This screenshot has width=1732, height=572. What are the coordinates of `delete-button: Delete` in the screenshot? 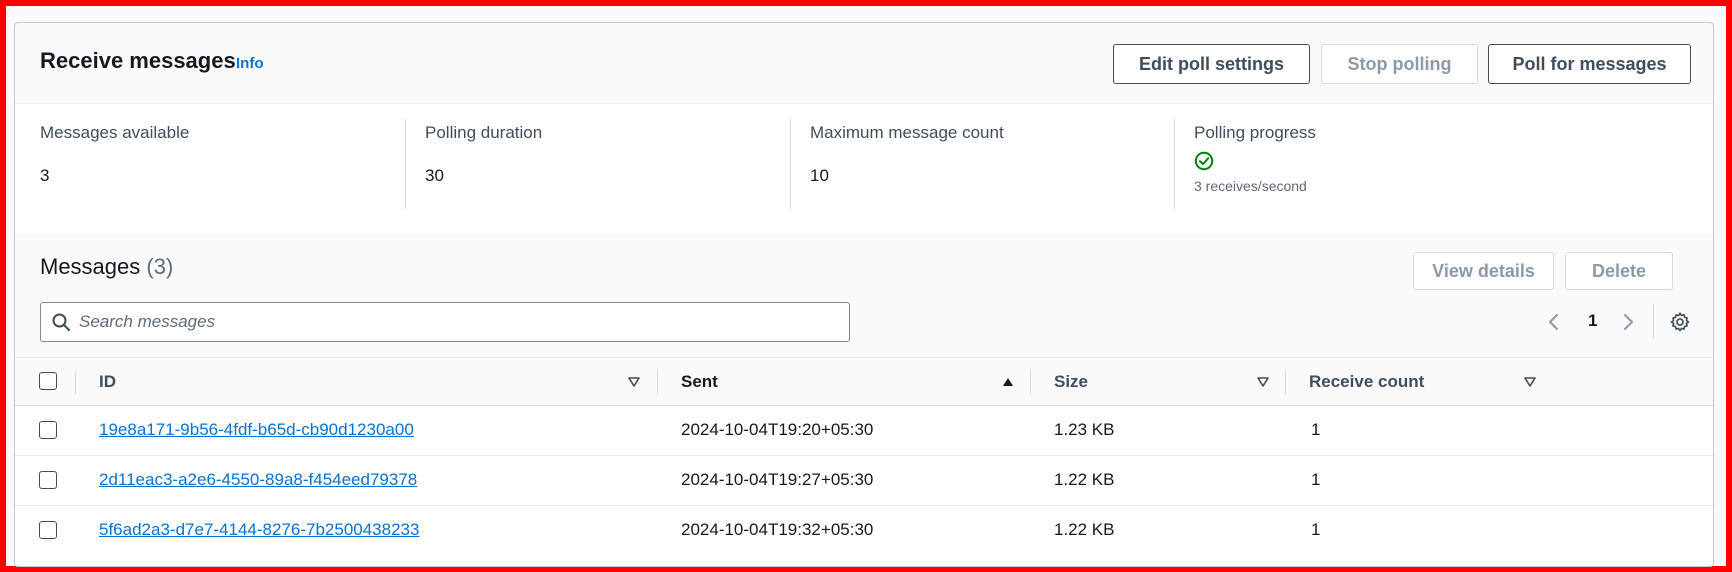 It's located at (1619, 271).